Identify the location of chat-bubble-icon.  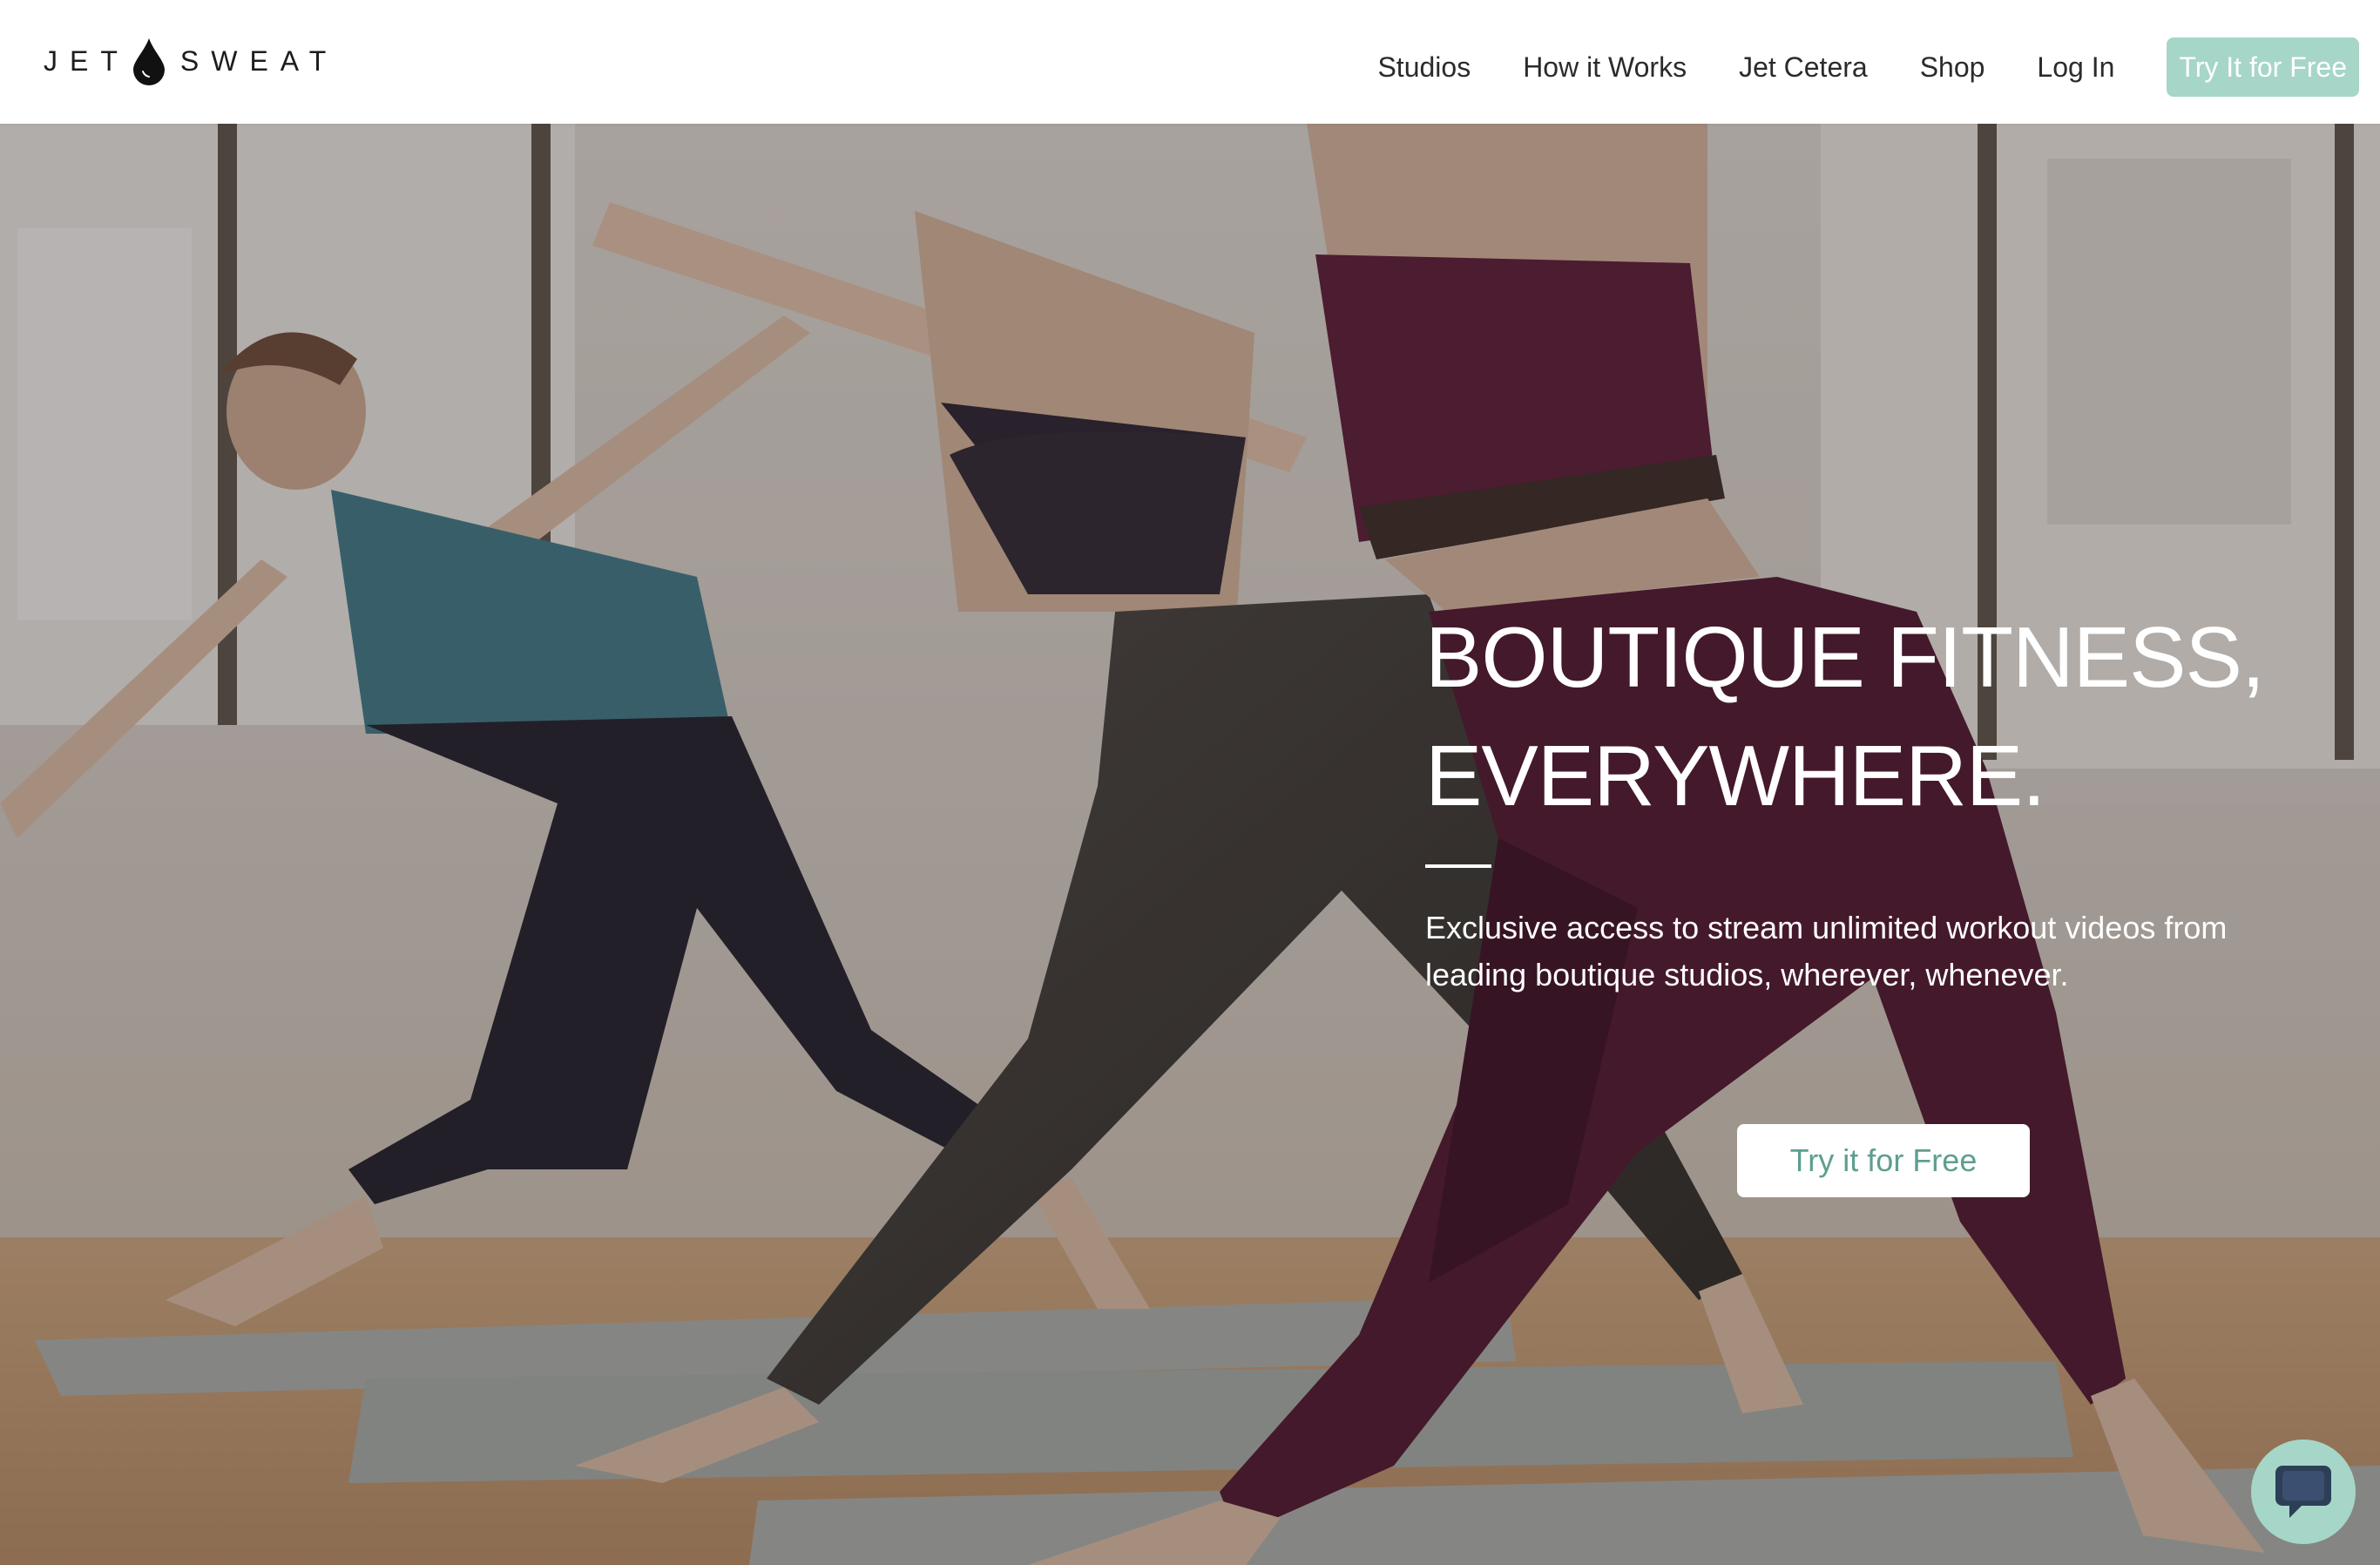
(2303, 1492).